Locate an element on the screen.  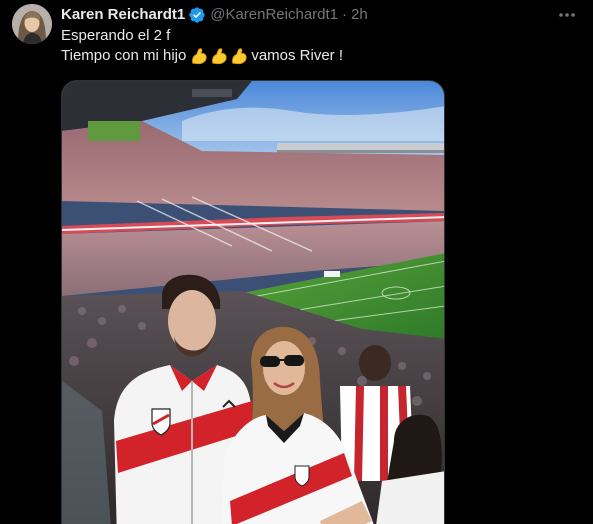
author-avatar is located at coordinates (32, 24).